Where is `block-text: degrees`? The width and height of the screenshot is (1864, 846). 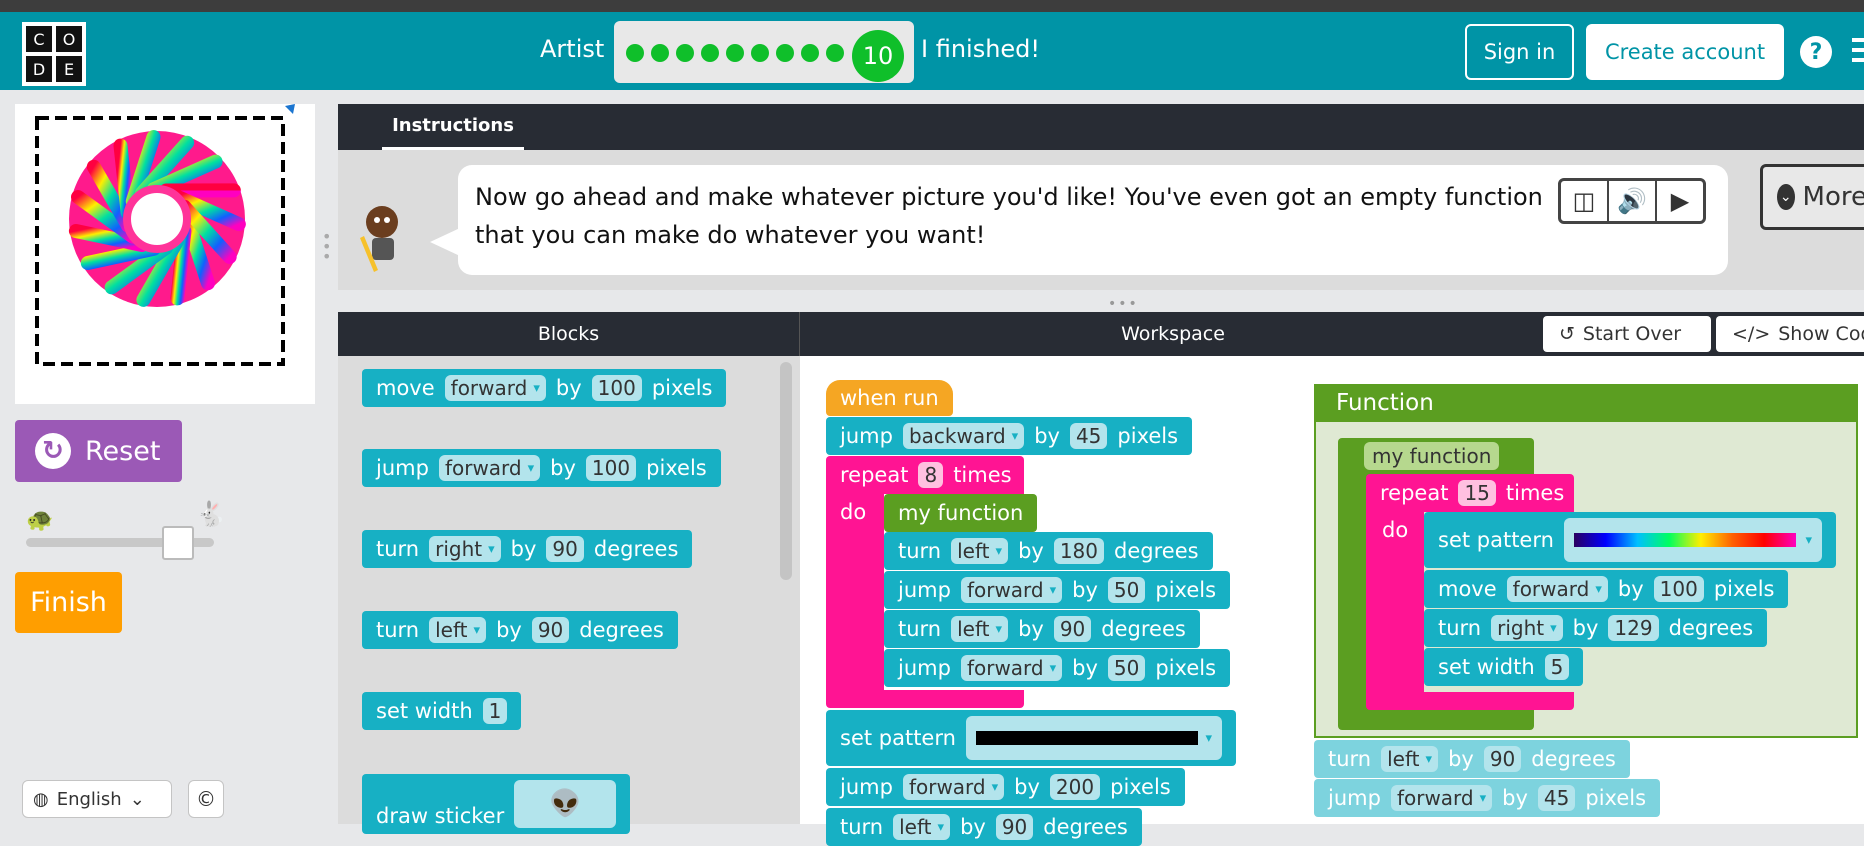
block-text: degrees is located at coordinates (1573, 759).